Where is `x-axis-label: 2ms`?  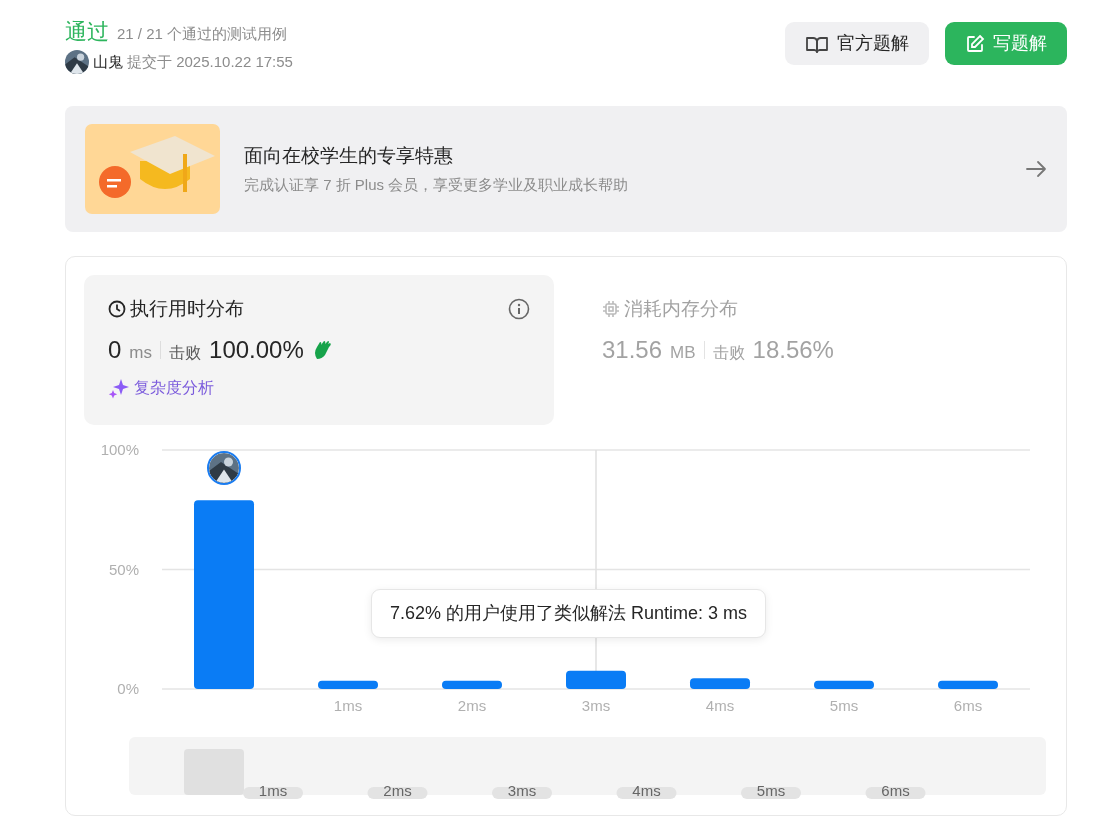 x-axis-label: 2ms is located at coordinates (472, 705).